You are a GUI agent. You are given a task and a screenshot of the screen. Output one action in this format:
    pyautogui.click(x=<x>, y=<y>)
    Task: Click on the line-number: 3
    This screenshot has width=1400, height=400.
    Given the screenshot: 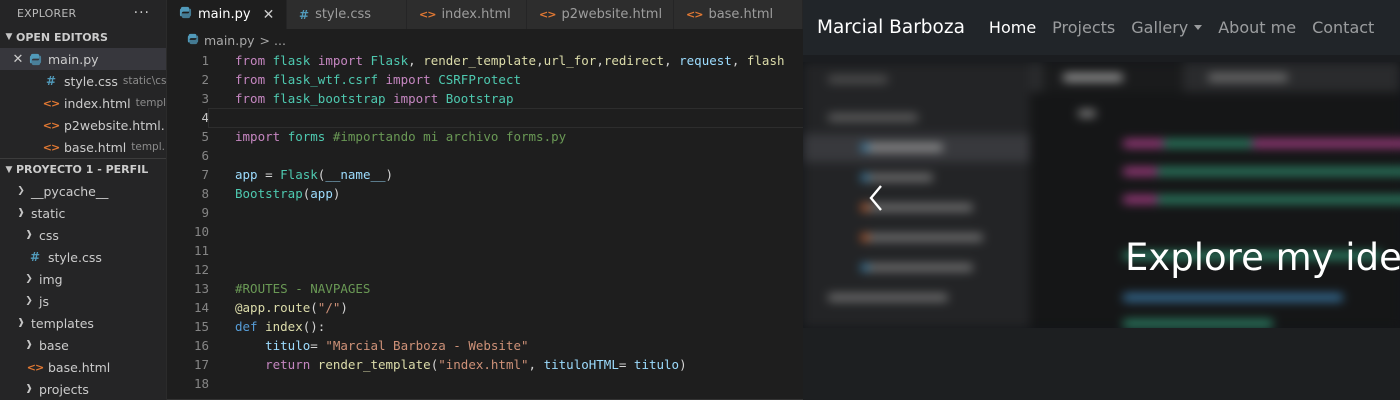 What is the action you would take?
    pyautogui.click(x=205, y=98)
    